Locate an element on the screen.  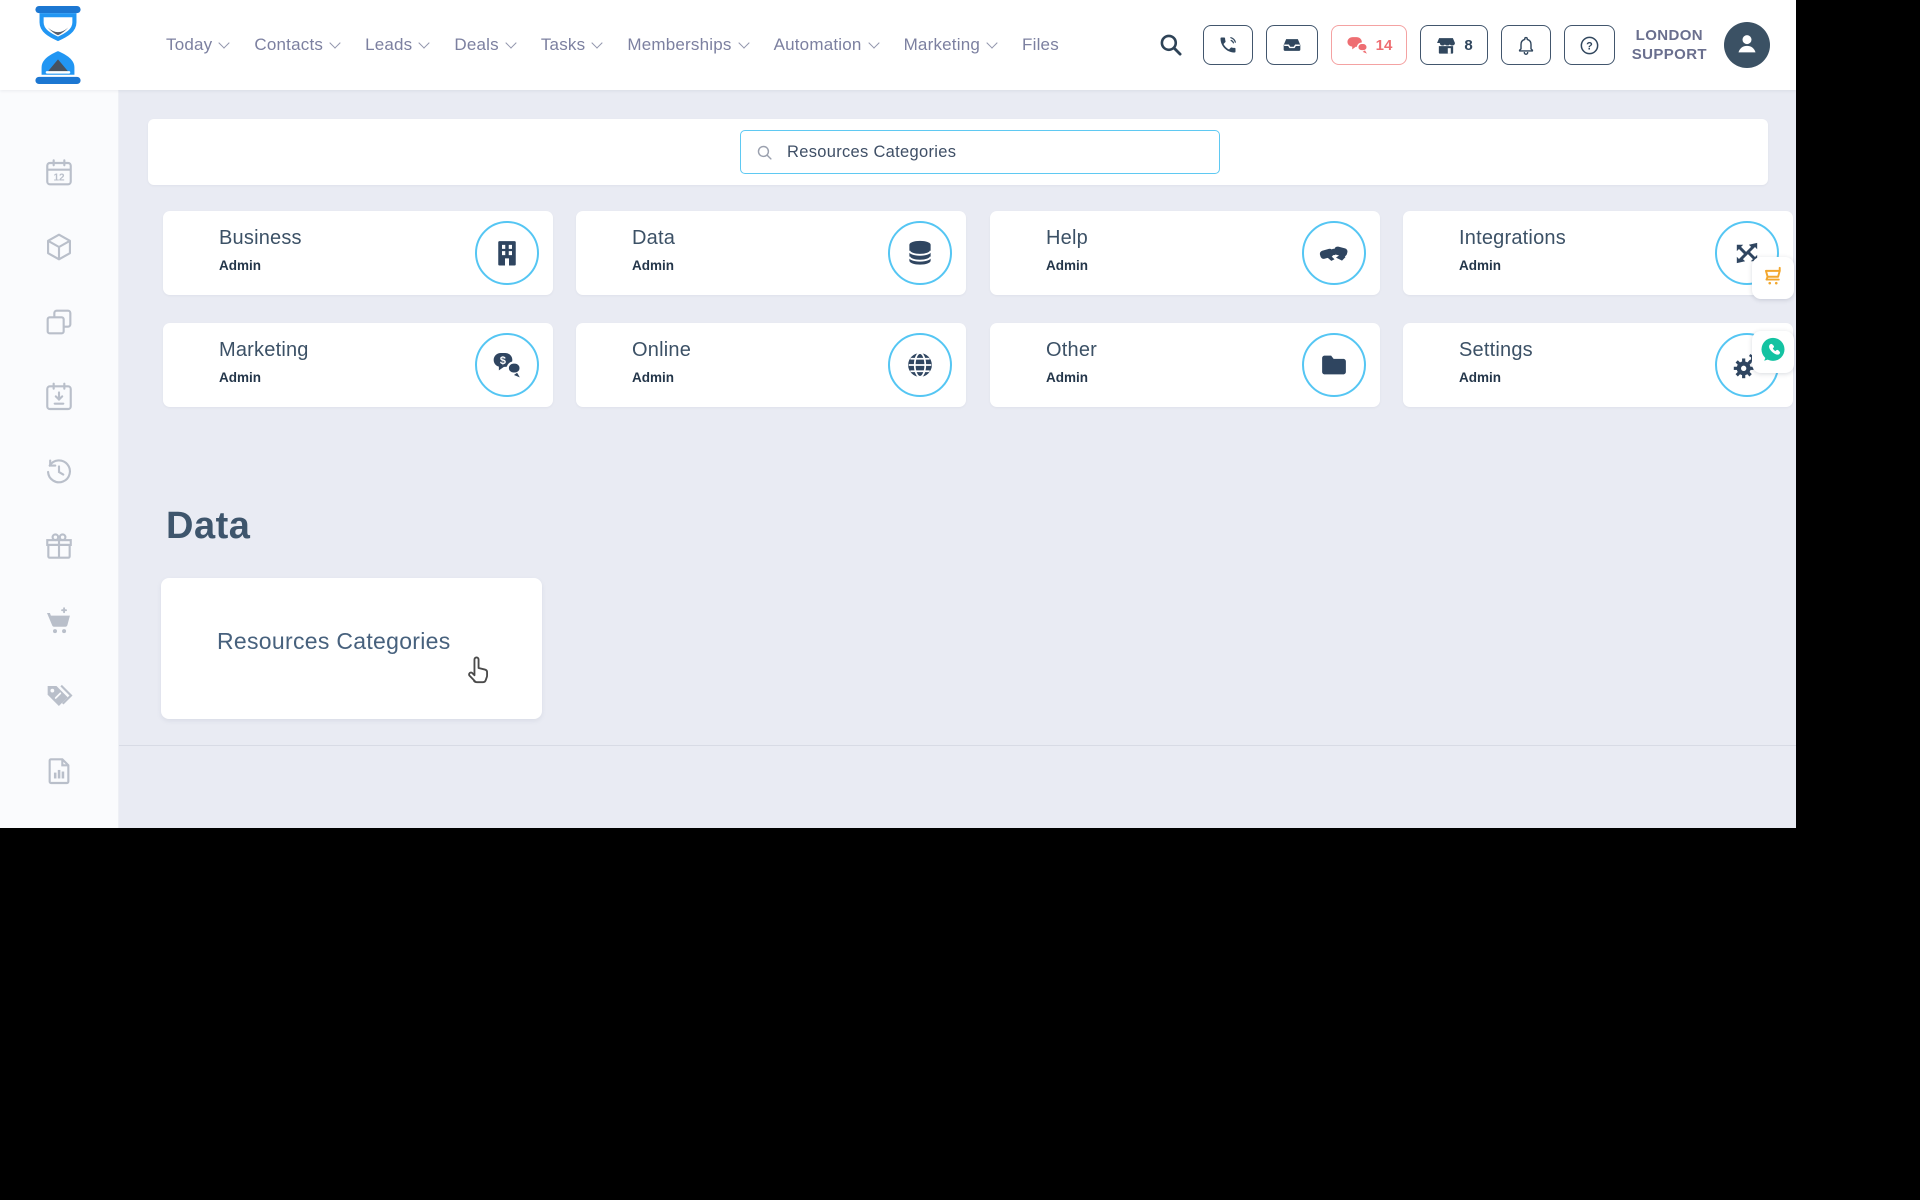
app-logo is located at coordinates (58, 45).